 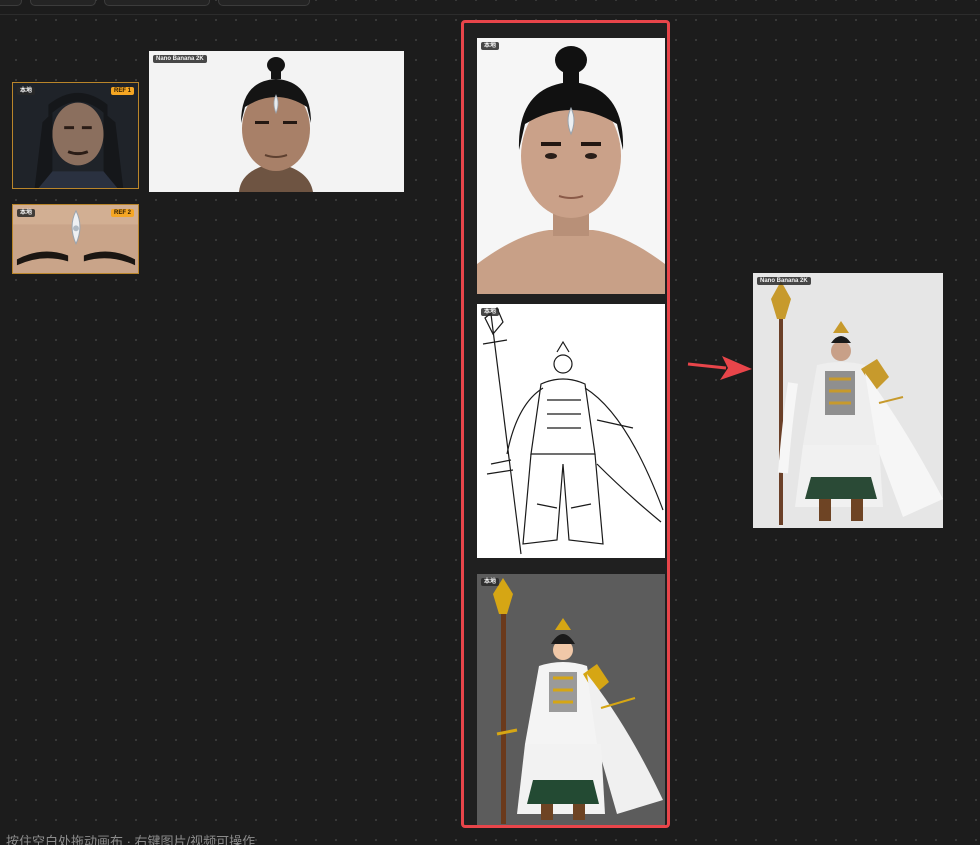 I want to click on ref-badge: REF 1, so click(x=122, y=91).